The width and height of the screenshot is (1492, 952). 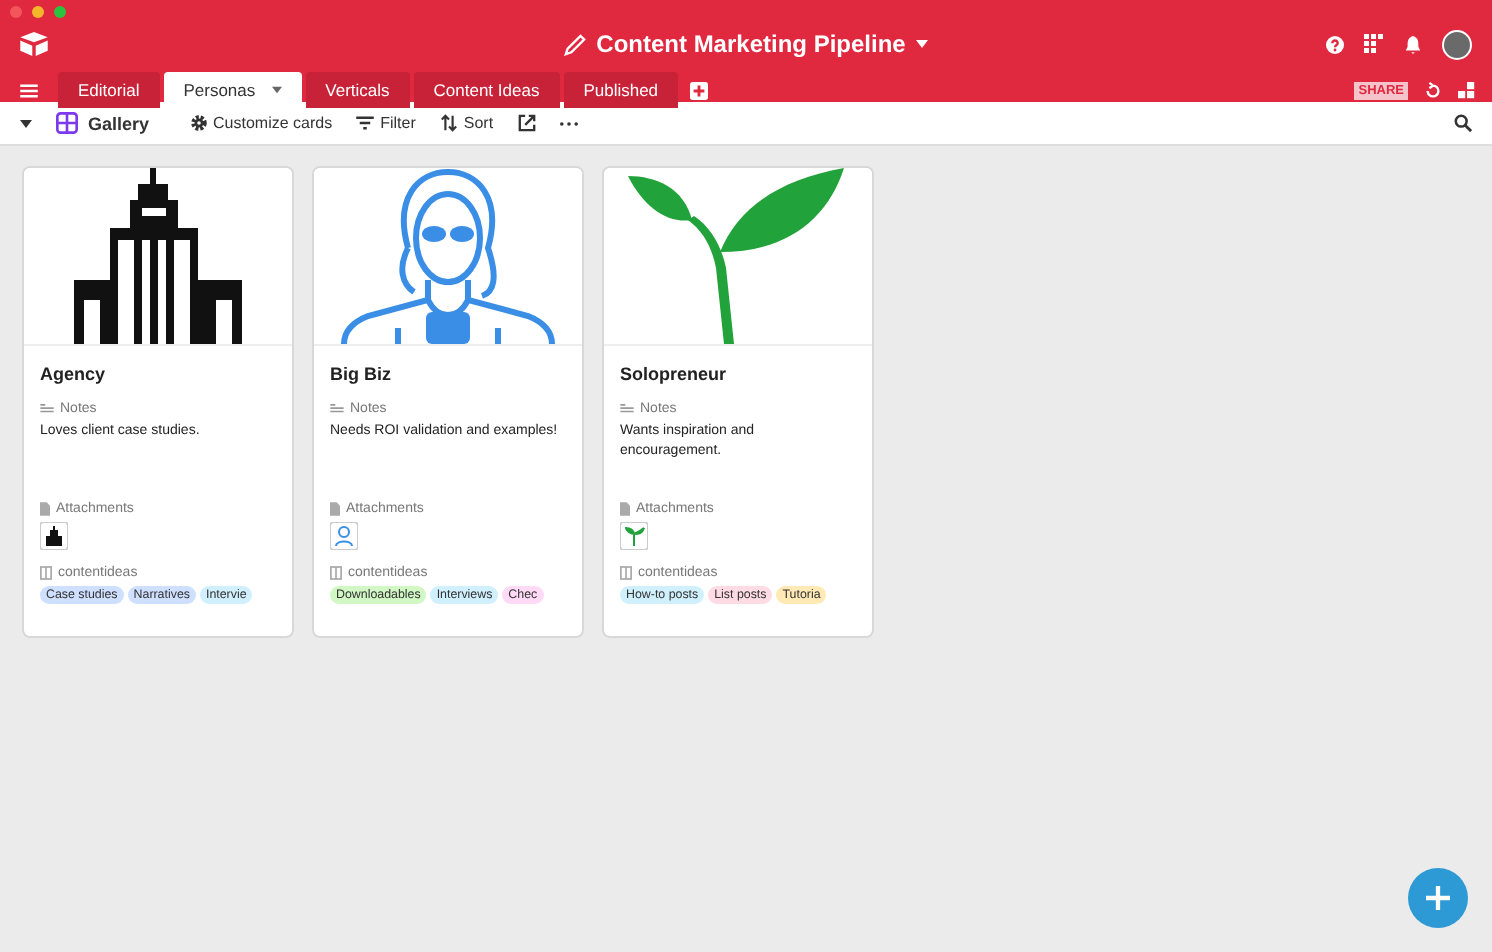 I want to click on card-title: Solopreneur, so click(x=674, y=374).